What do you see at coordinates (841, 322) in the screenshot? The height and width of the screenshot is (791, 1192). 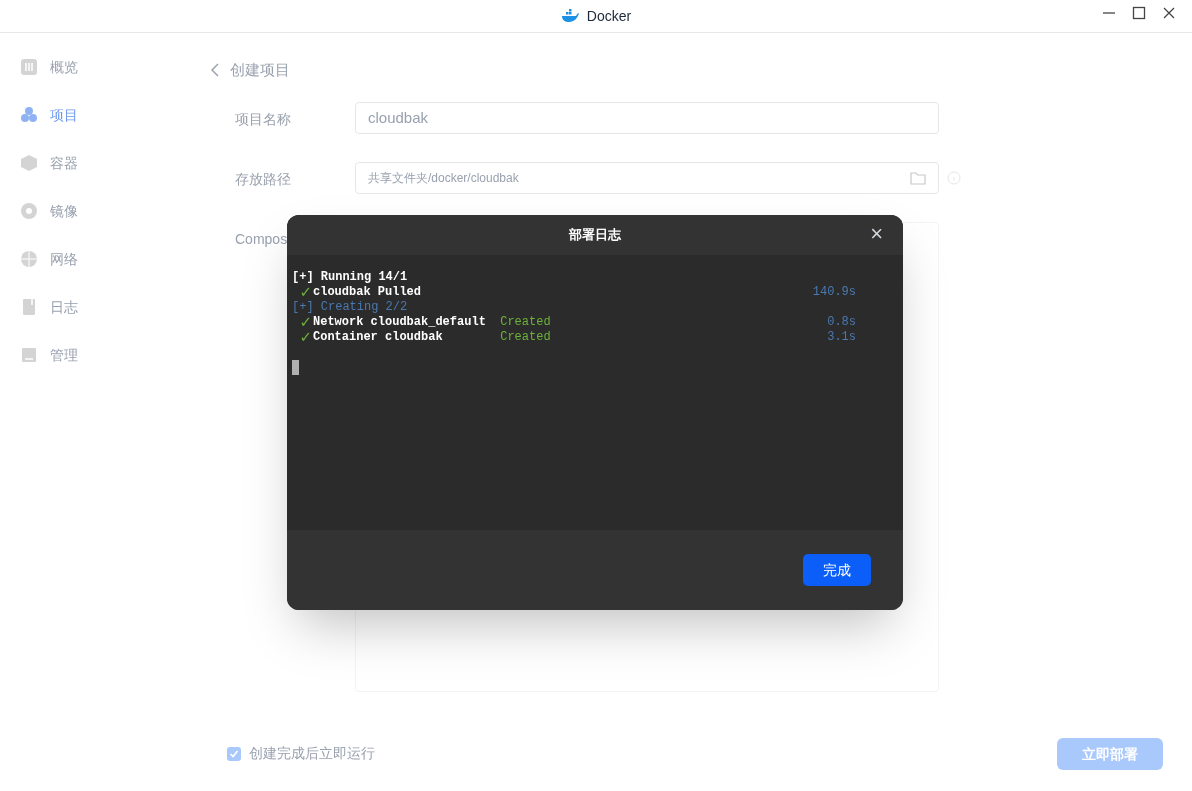 I see `duration-text: 0.8s` at bounding box center [841, 322].